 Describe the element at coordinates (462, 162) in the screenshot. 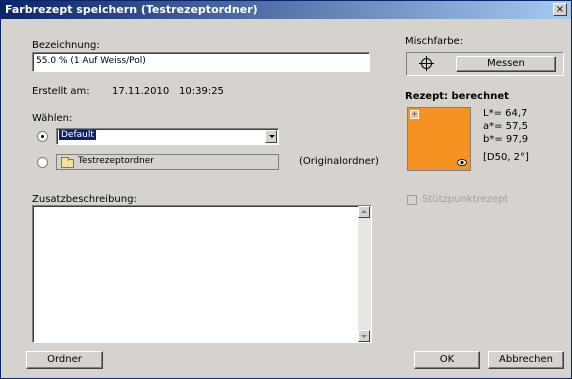

I see `eye-icon` at that location.